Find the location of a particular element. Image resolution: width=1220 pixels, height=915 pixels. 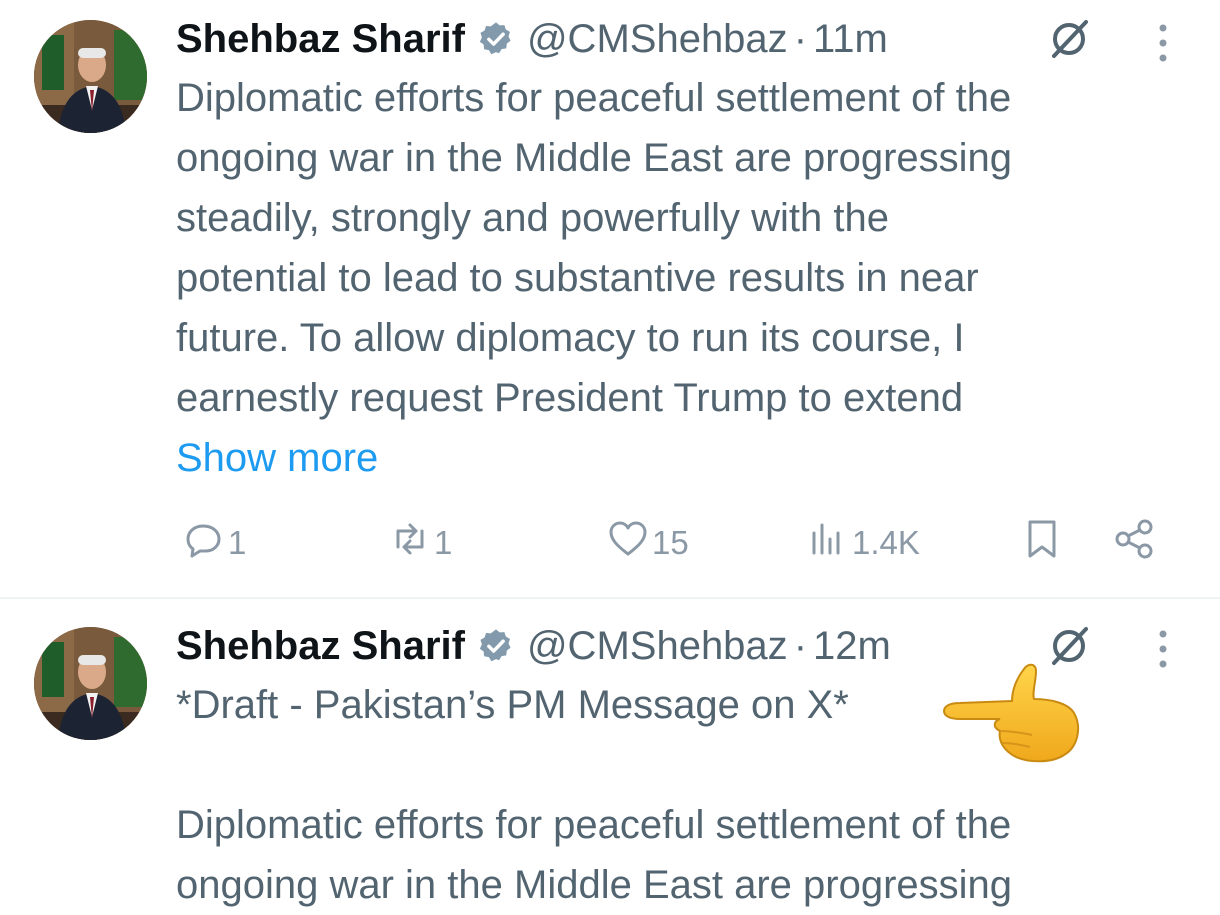

repost-icon is located at coordinates (410, 543).